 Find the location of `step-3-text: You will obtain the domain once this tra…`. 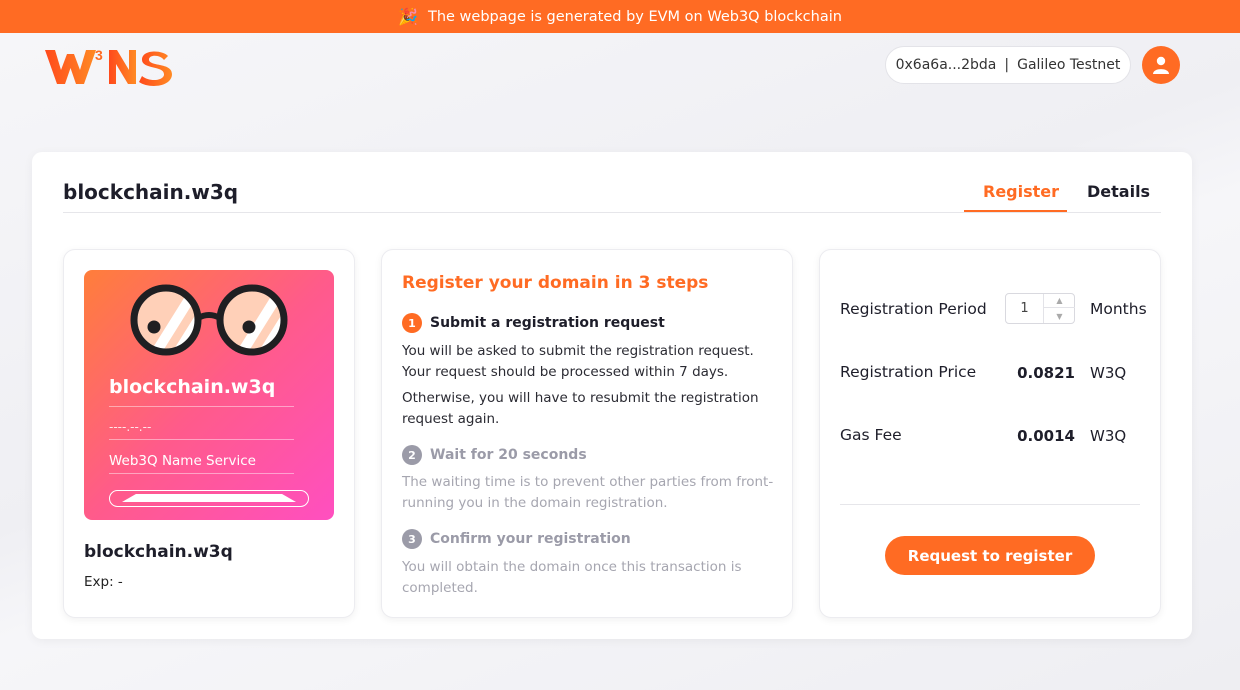

step-3-text: You will obtain the domain once this tra… is located at coordinates (572, 577).